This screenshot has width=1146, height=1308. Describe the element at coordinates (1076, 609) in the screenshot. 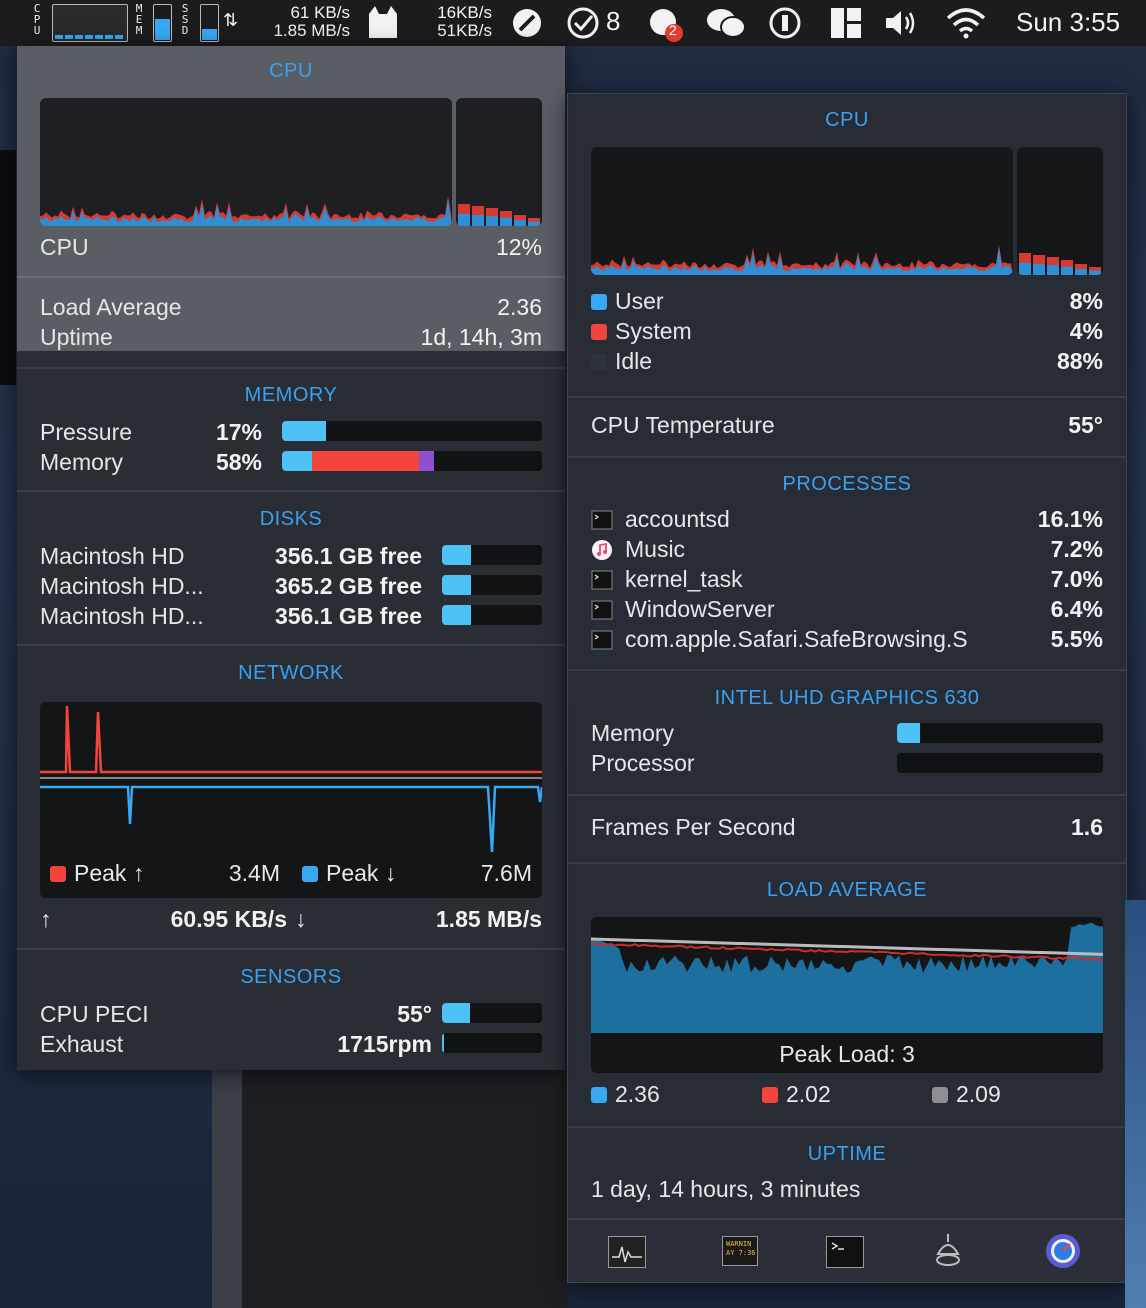

I see `process-value: 6.4%` at that location.